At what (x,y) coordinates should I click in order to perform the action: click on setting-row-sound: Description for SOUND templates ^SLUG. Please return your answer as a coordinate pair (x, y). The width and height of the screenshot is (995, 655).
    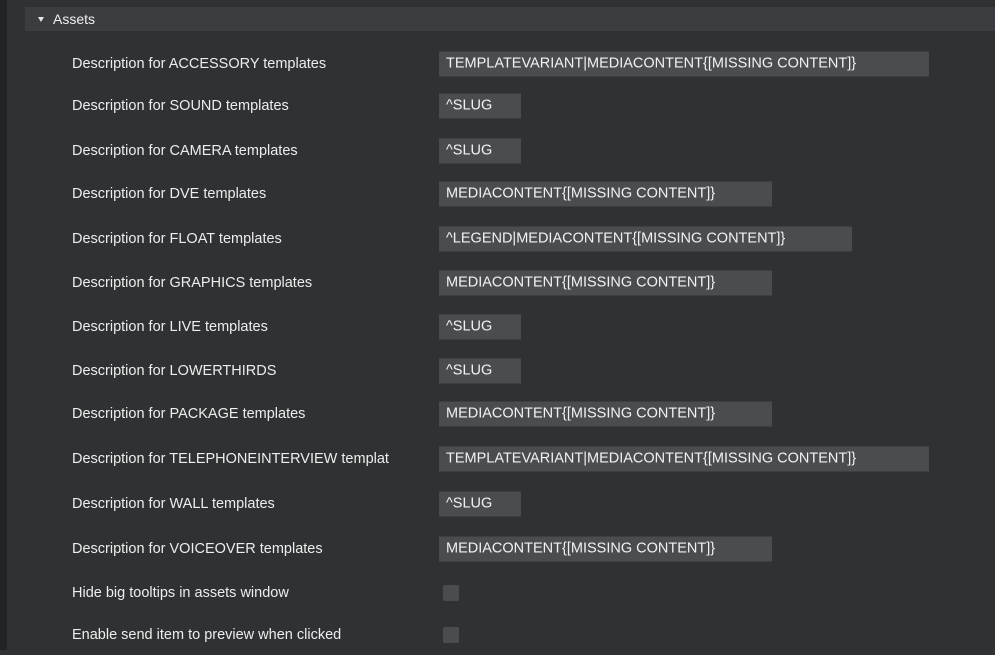
    Looking at the image, I should click on (501, 106).